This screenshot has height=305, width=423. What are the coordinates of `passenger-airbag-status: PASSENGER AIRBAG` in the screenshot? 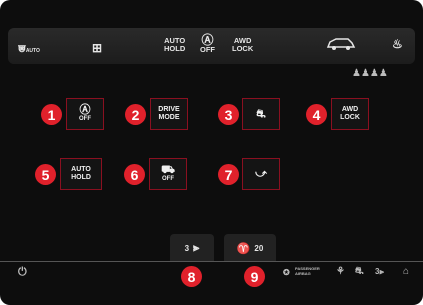 It's located at (307, 271).